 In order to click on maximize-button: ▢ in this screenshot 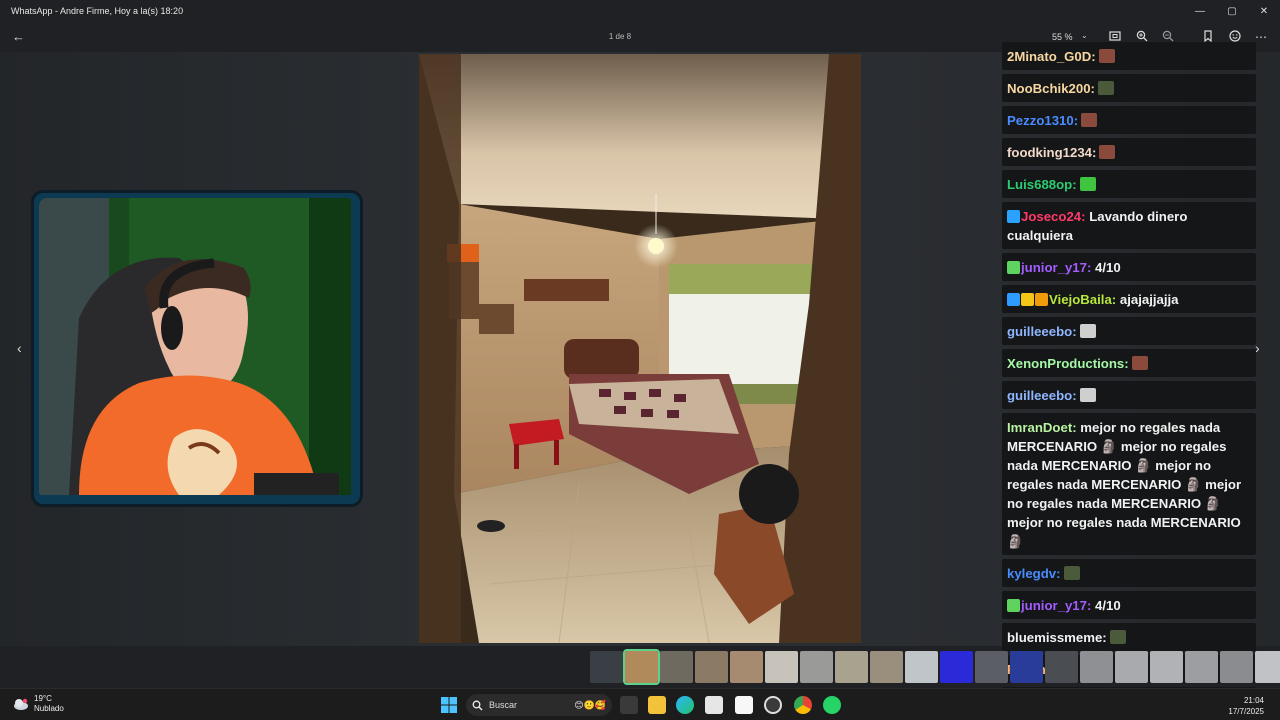, I will do `click(1232, 11)`.